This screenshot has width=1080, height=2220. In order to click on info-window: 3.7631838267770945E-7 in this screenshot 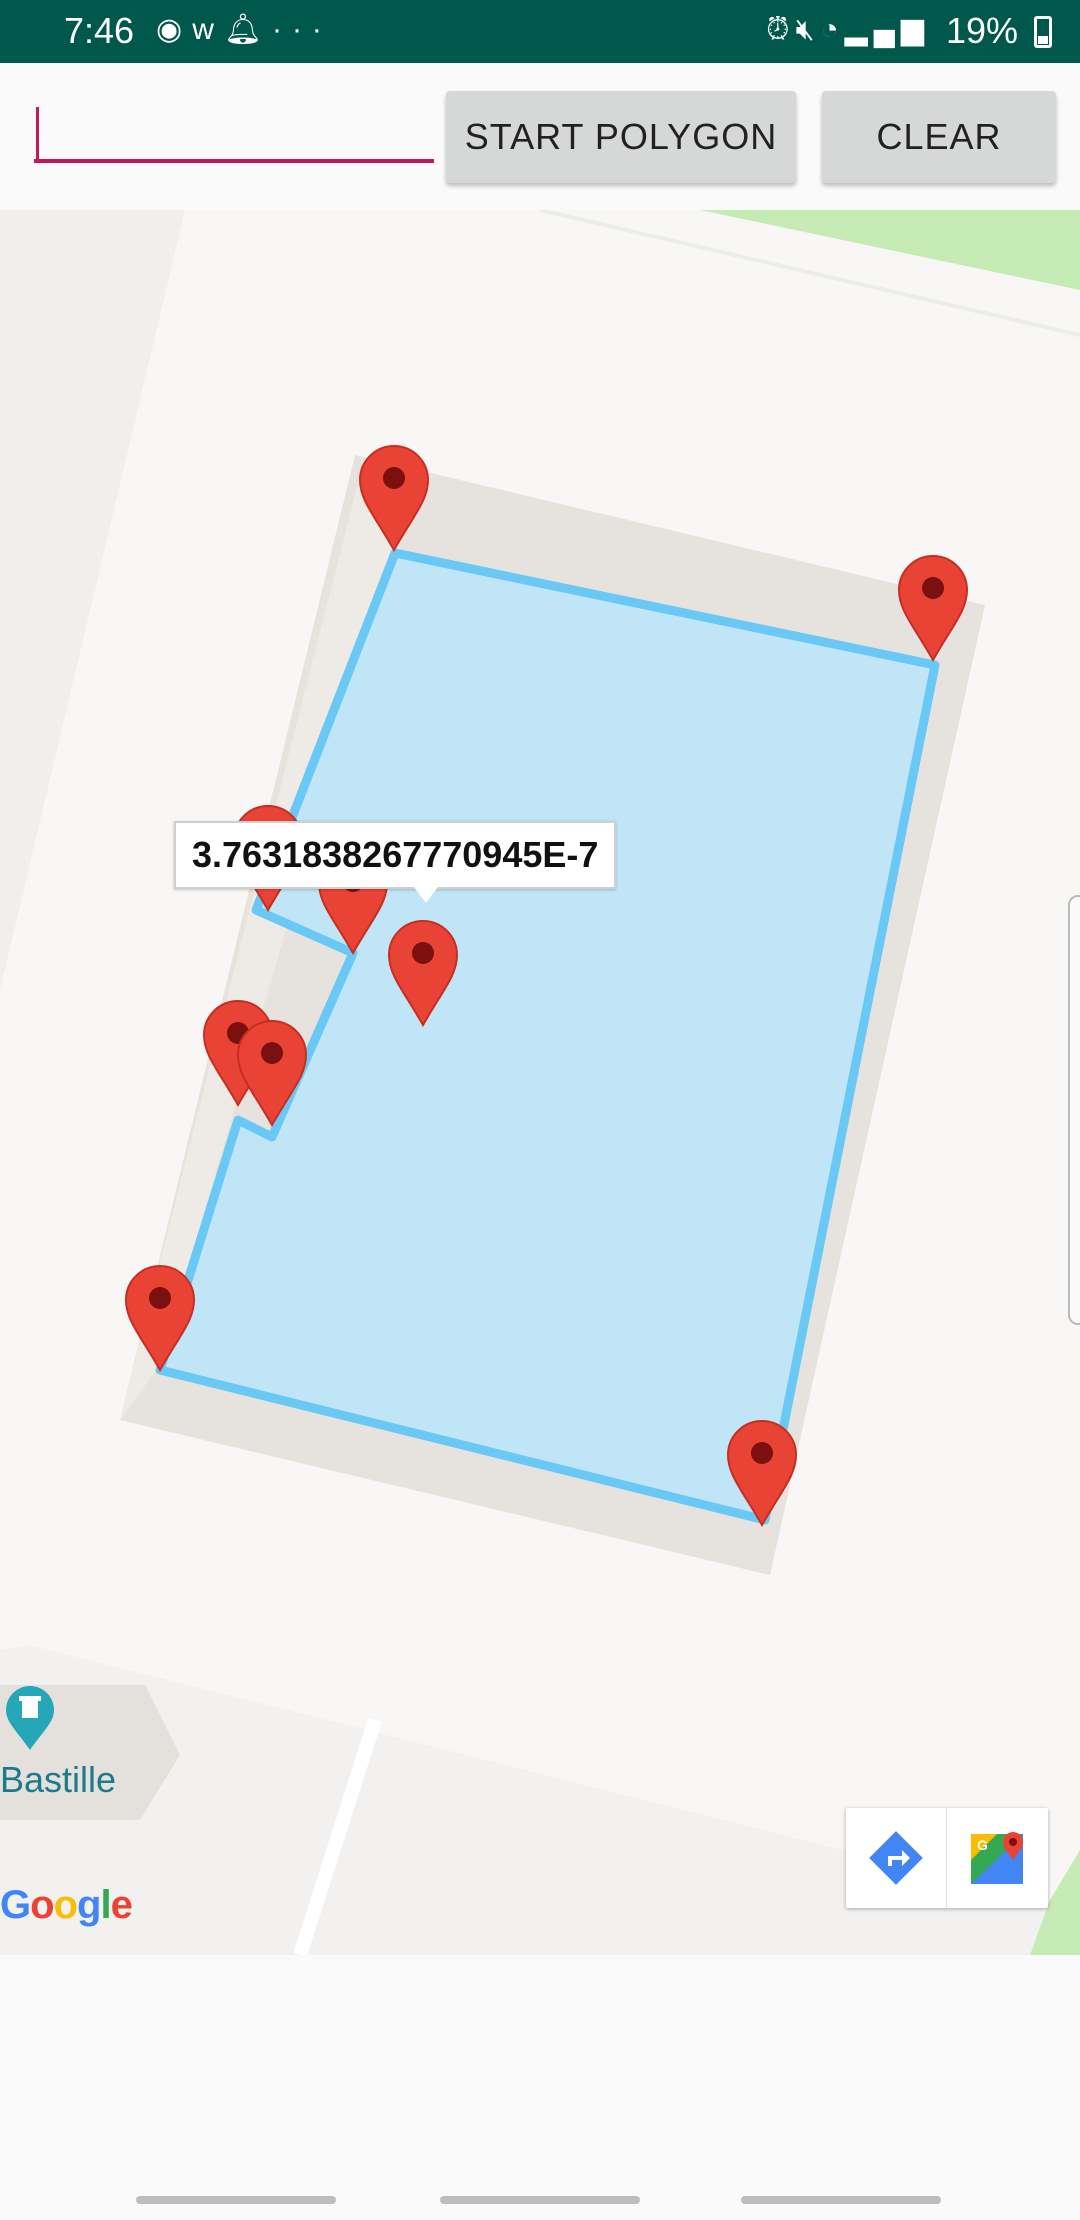, I will do `click(395, 862)`.